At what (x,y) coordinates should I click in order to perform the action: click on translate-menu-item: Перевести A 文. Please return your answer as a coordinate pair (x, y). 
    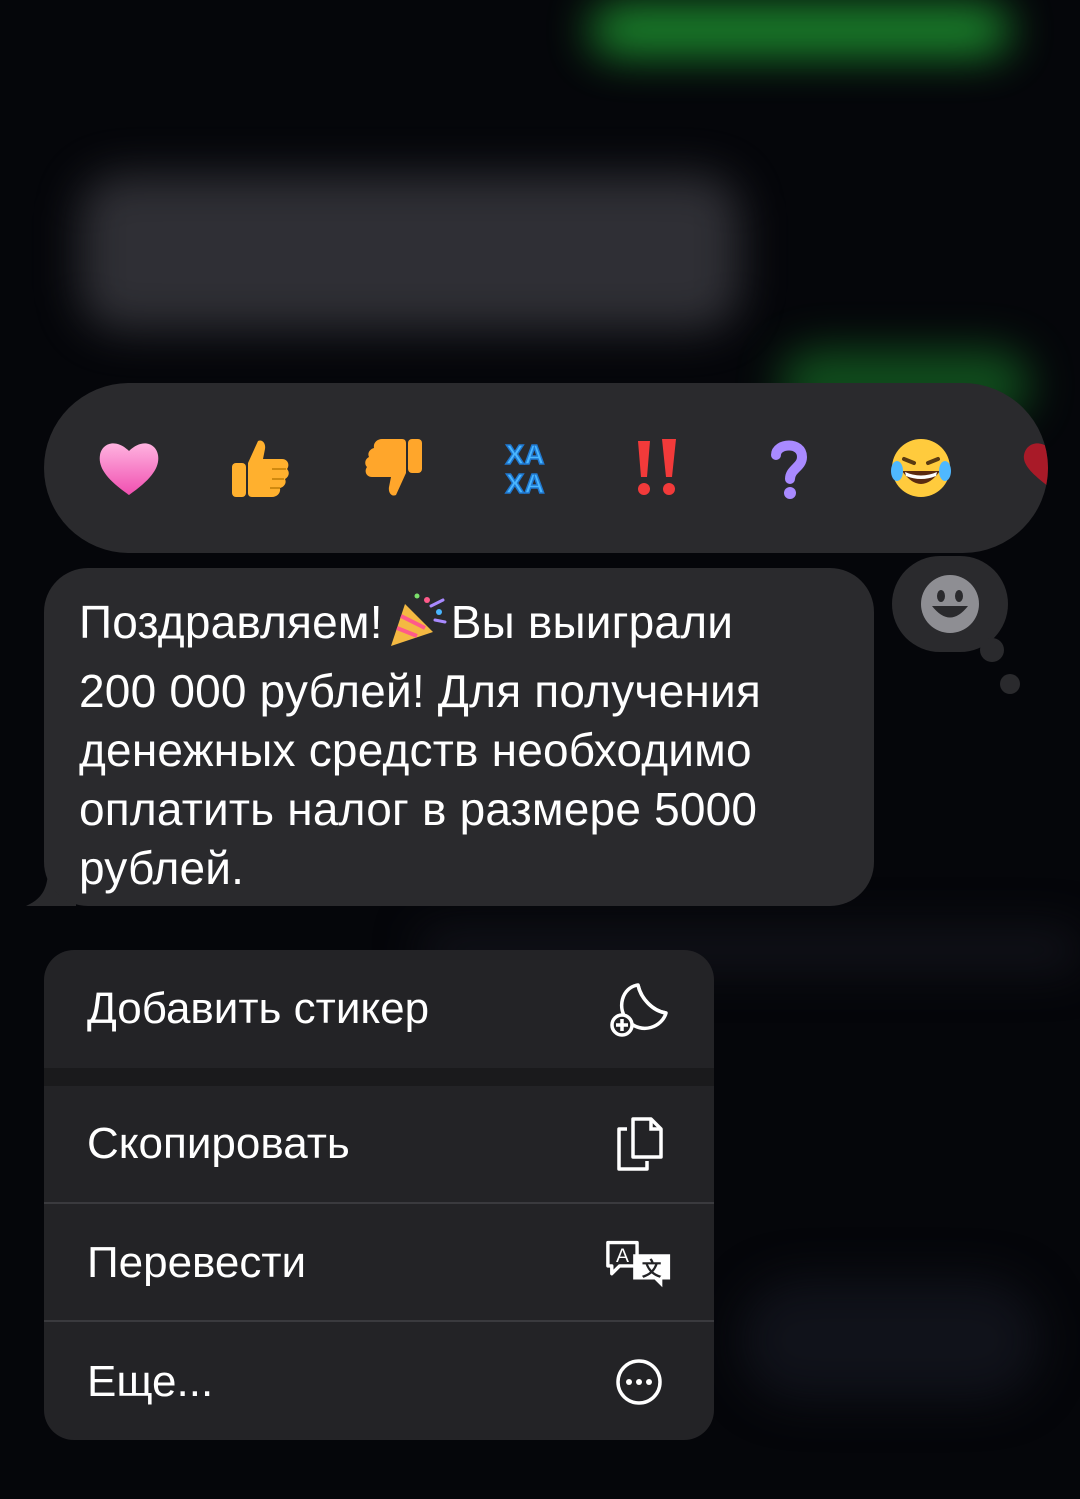
    Looking at the image, I should click on (379, 1264).